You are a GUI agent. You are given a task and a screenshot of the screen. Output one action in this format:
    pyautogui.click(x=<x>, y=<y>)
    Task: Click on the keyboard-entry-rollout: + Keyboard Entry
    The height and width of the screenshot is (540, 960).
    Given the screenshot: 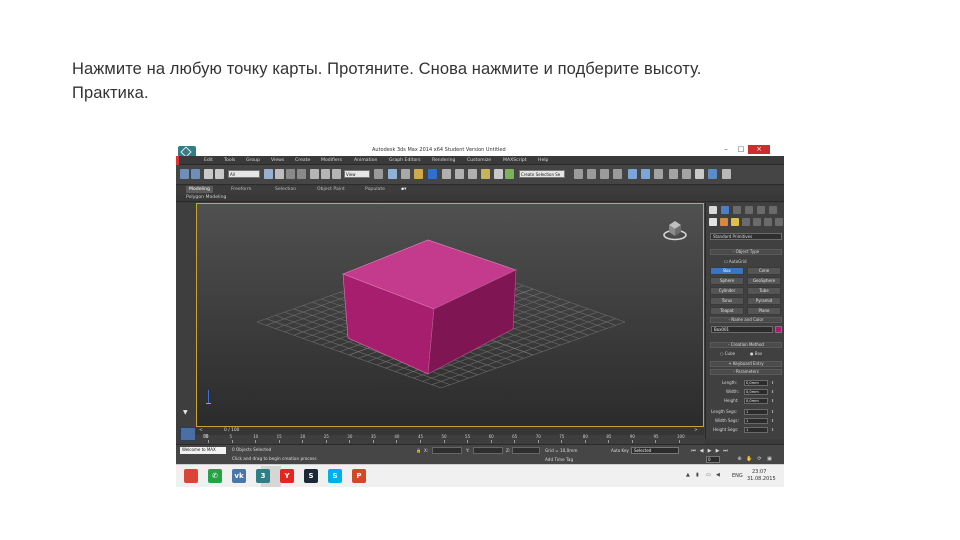 What is the action you would take?
    pyautogui.click(x=746, y=364)
    